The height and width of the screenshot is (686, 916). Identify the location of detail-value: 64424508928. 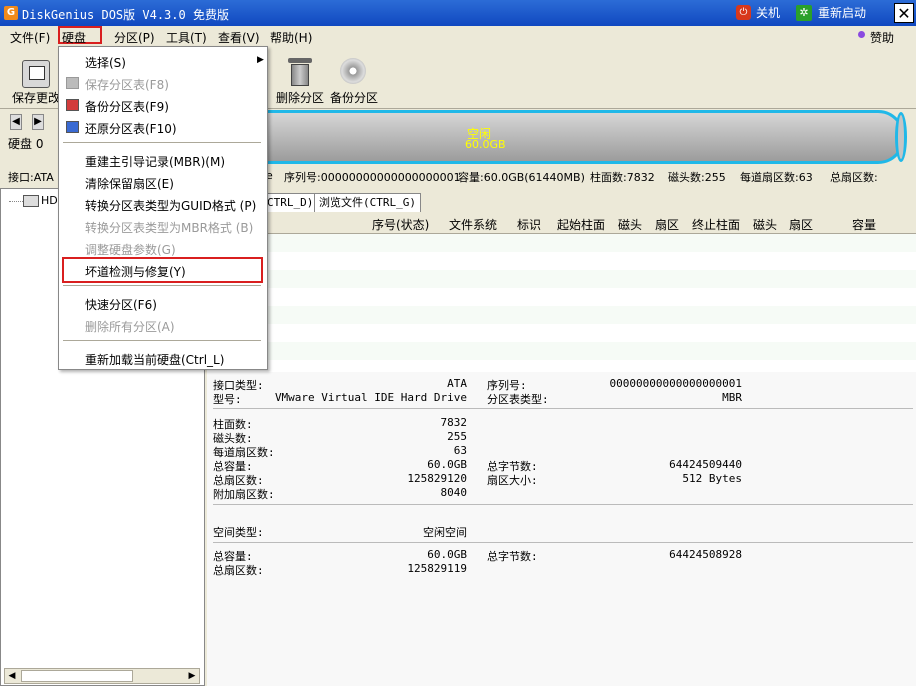
(705, 554).